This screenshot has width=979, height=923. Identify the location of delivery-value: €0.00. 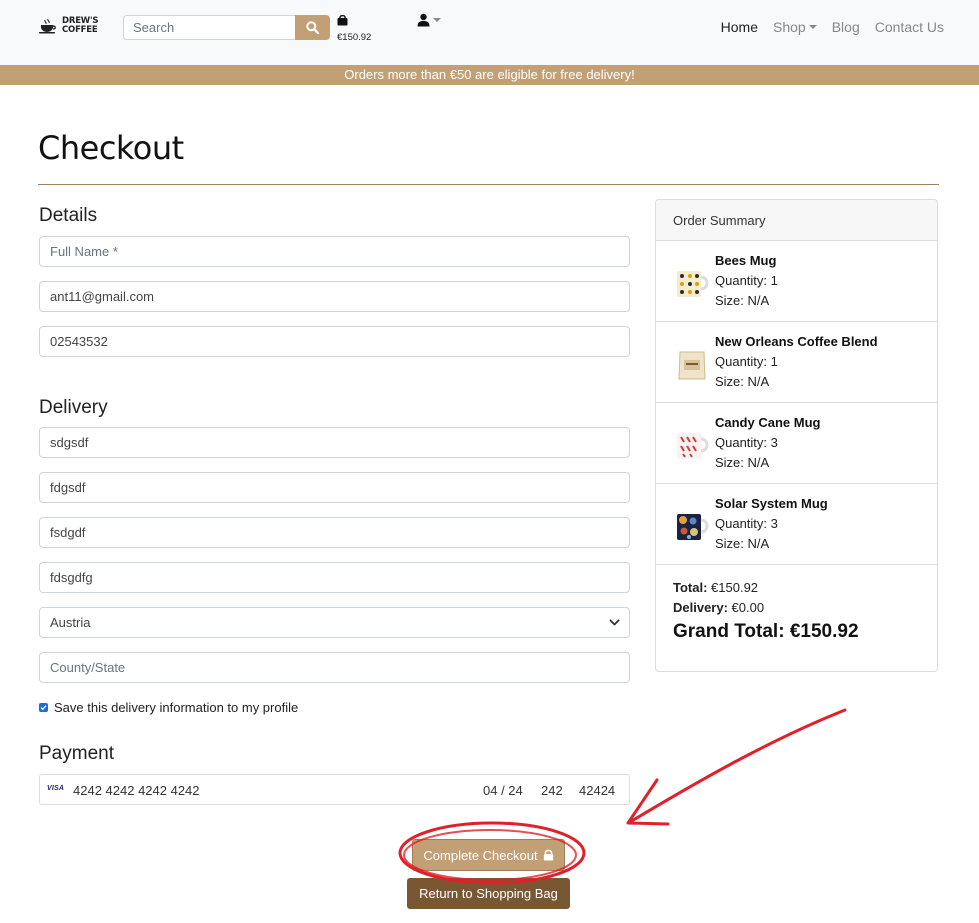
(748, 607).